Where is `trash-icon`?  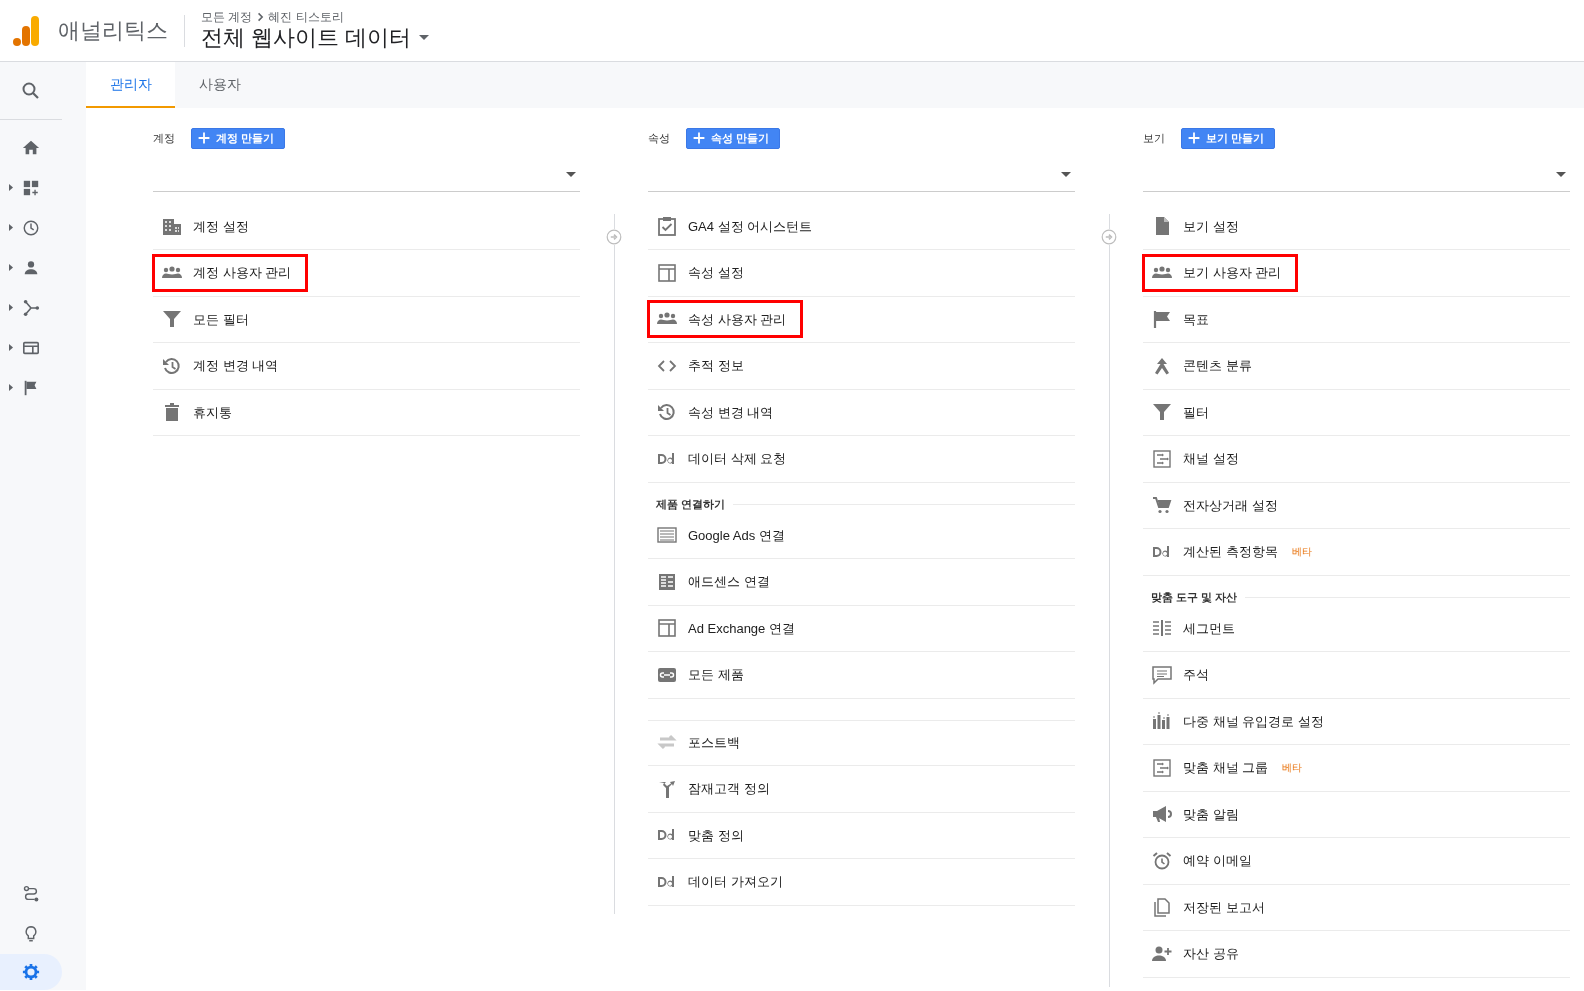 trash-icon is located at coordinates (172, 412).